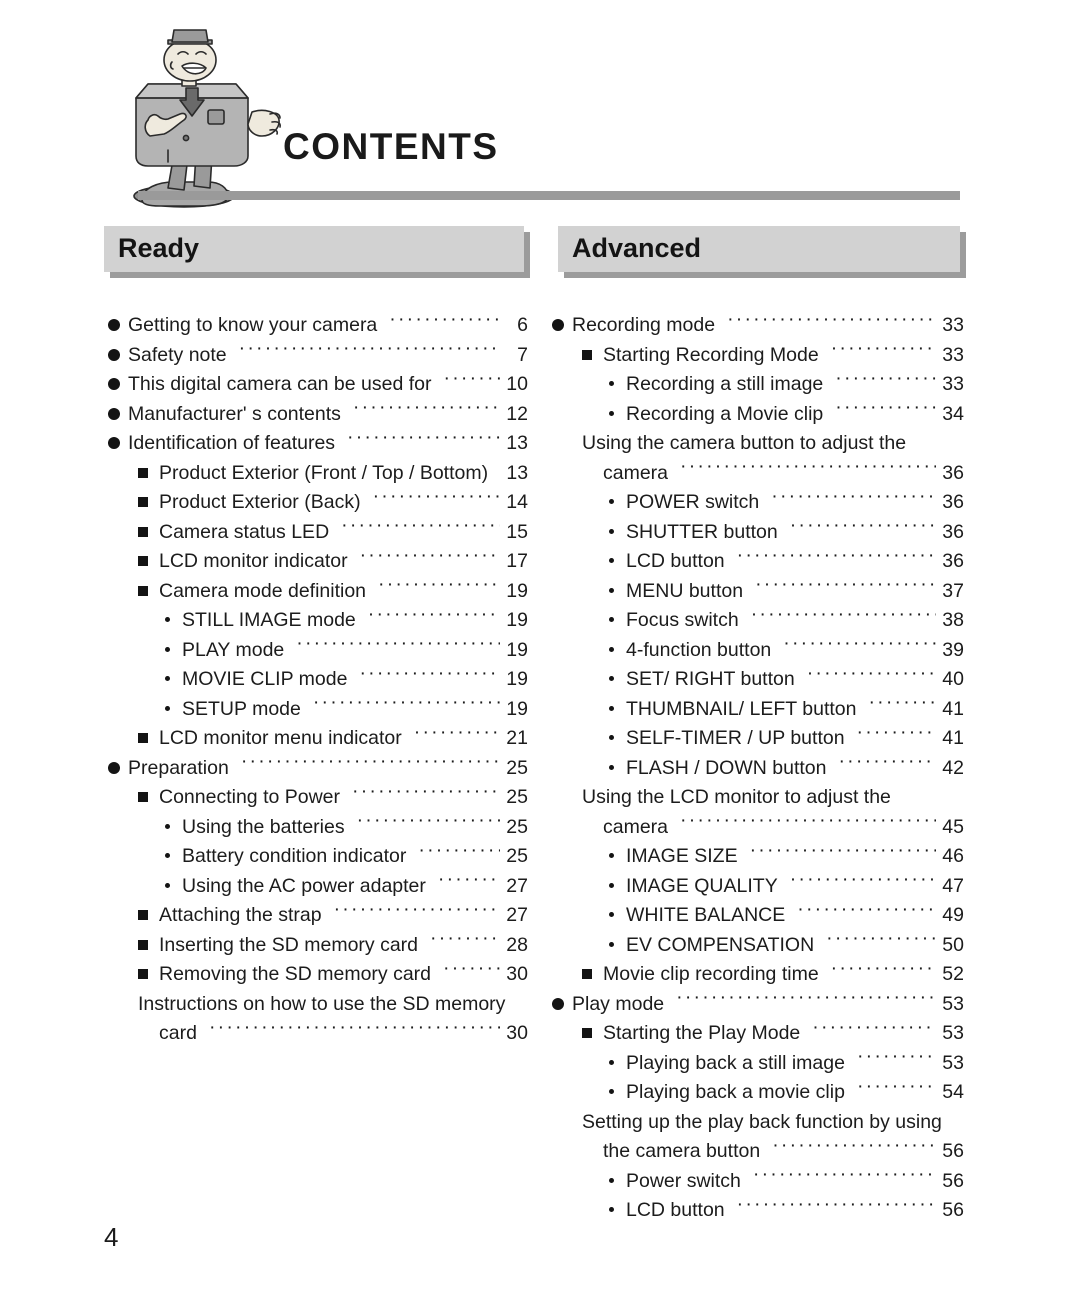 The width and height of the screenshot is (1080, 1295). Describe the element at coordinates (758, 592) in the screenshot. I see `toc-entry: MENU button 37` at that location.